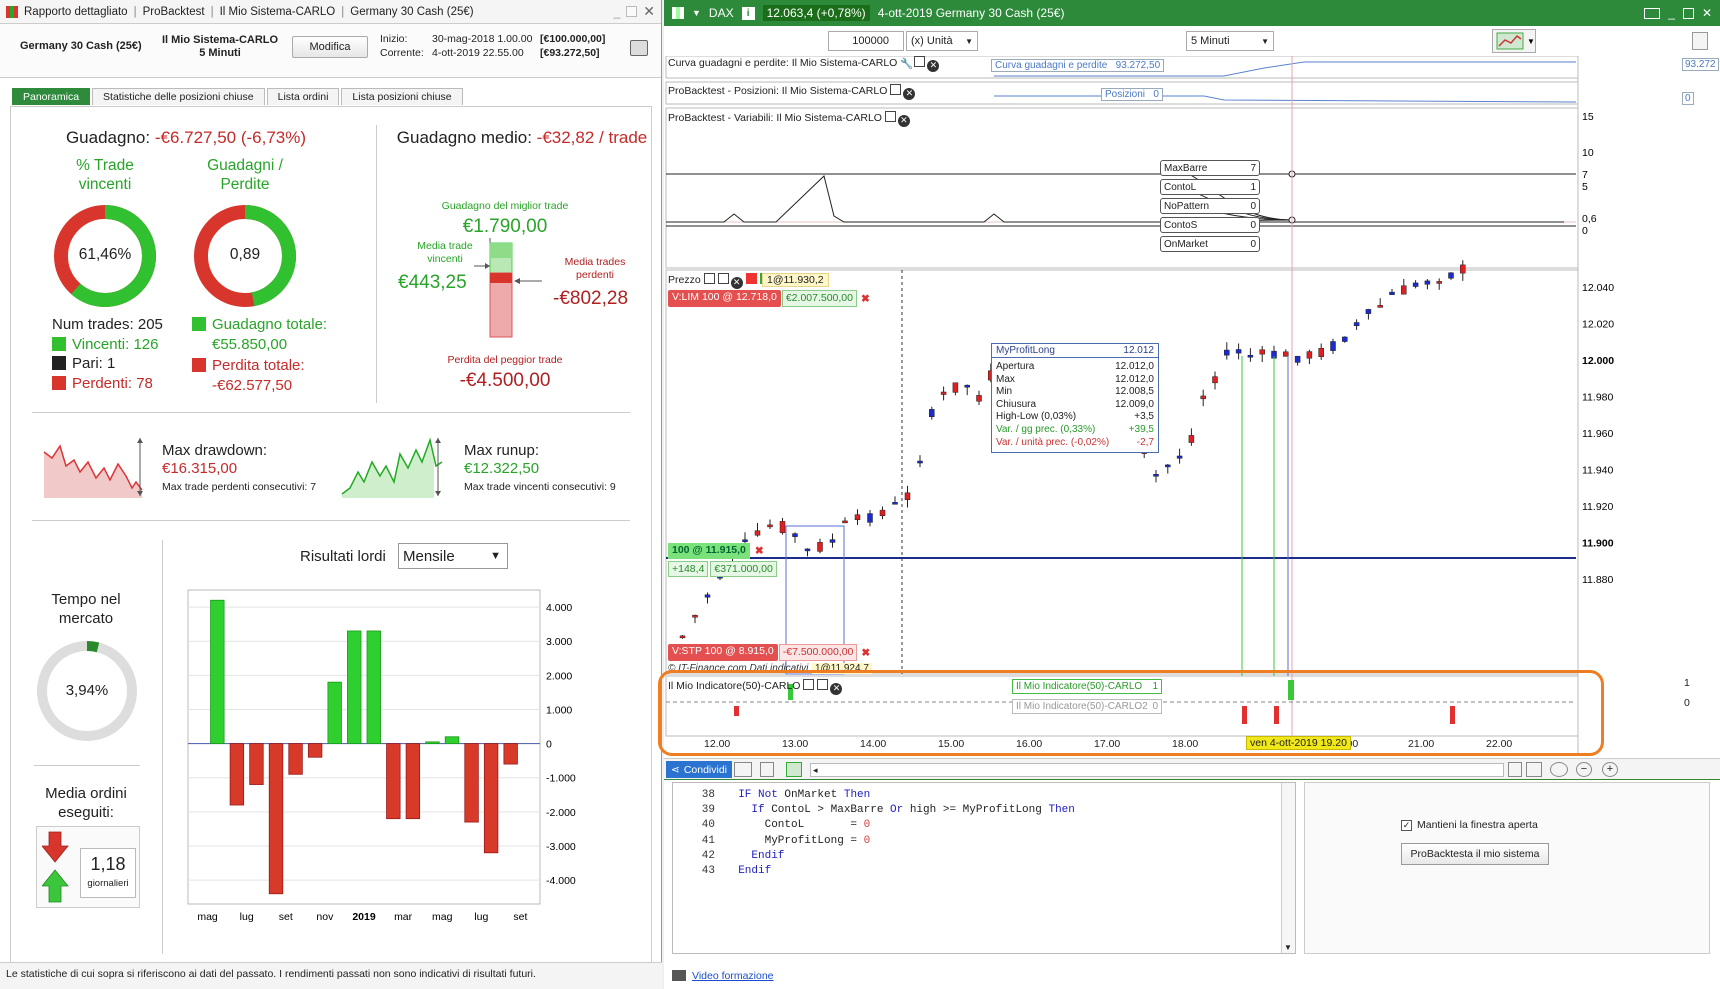 Image resolution: width=1720 pixels, height=989 pixels. What do you see at coordinates (705, 769) in the screenshot?
I see `share-label: Condividi` at bounding box center [705, 769].